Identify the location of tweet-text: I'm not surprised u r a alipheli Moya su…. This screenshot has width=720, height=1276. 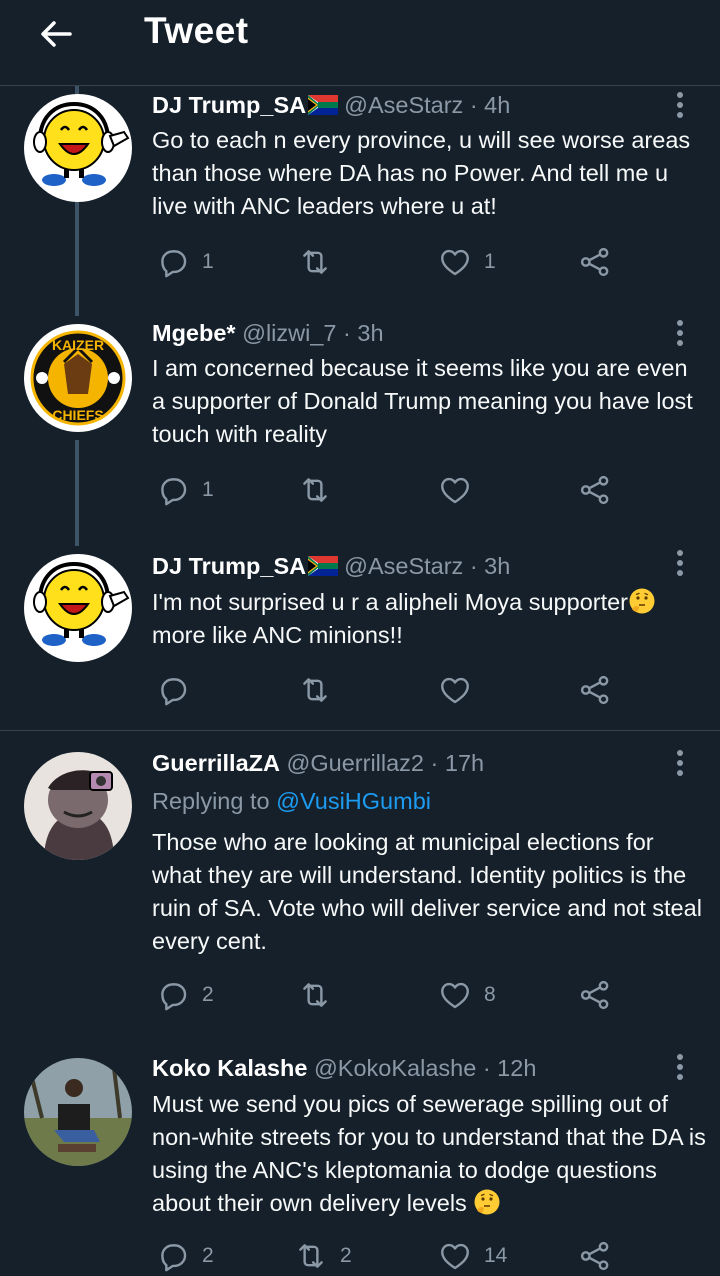
(390, 602).